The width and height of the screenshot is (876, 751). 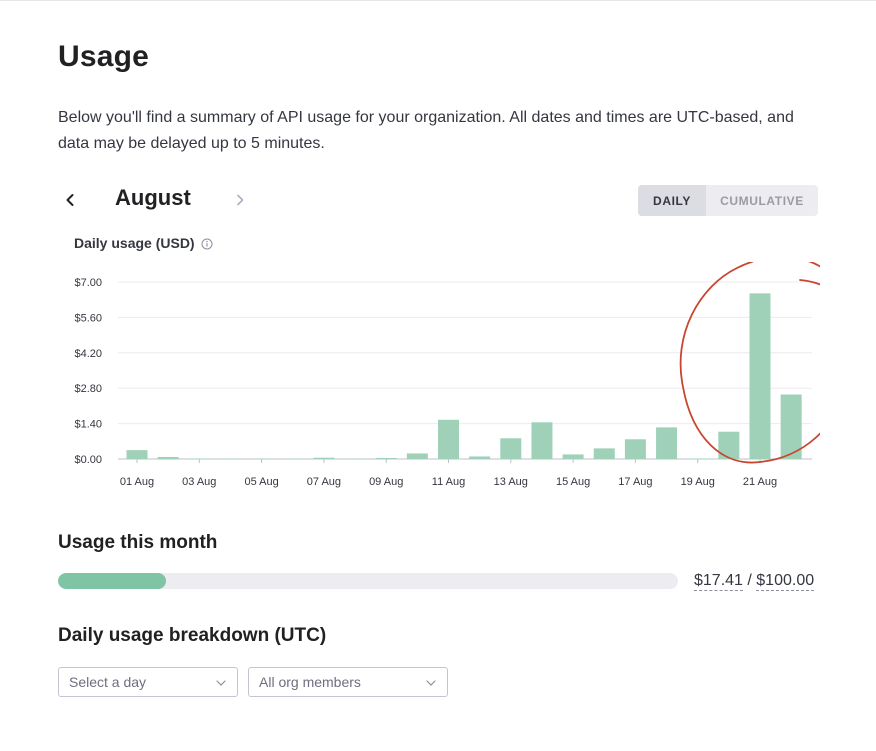 I want to click on y-tick-label: $2.80, so click(x=88, y=389).